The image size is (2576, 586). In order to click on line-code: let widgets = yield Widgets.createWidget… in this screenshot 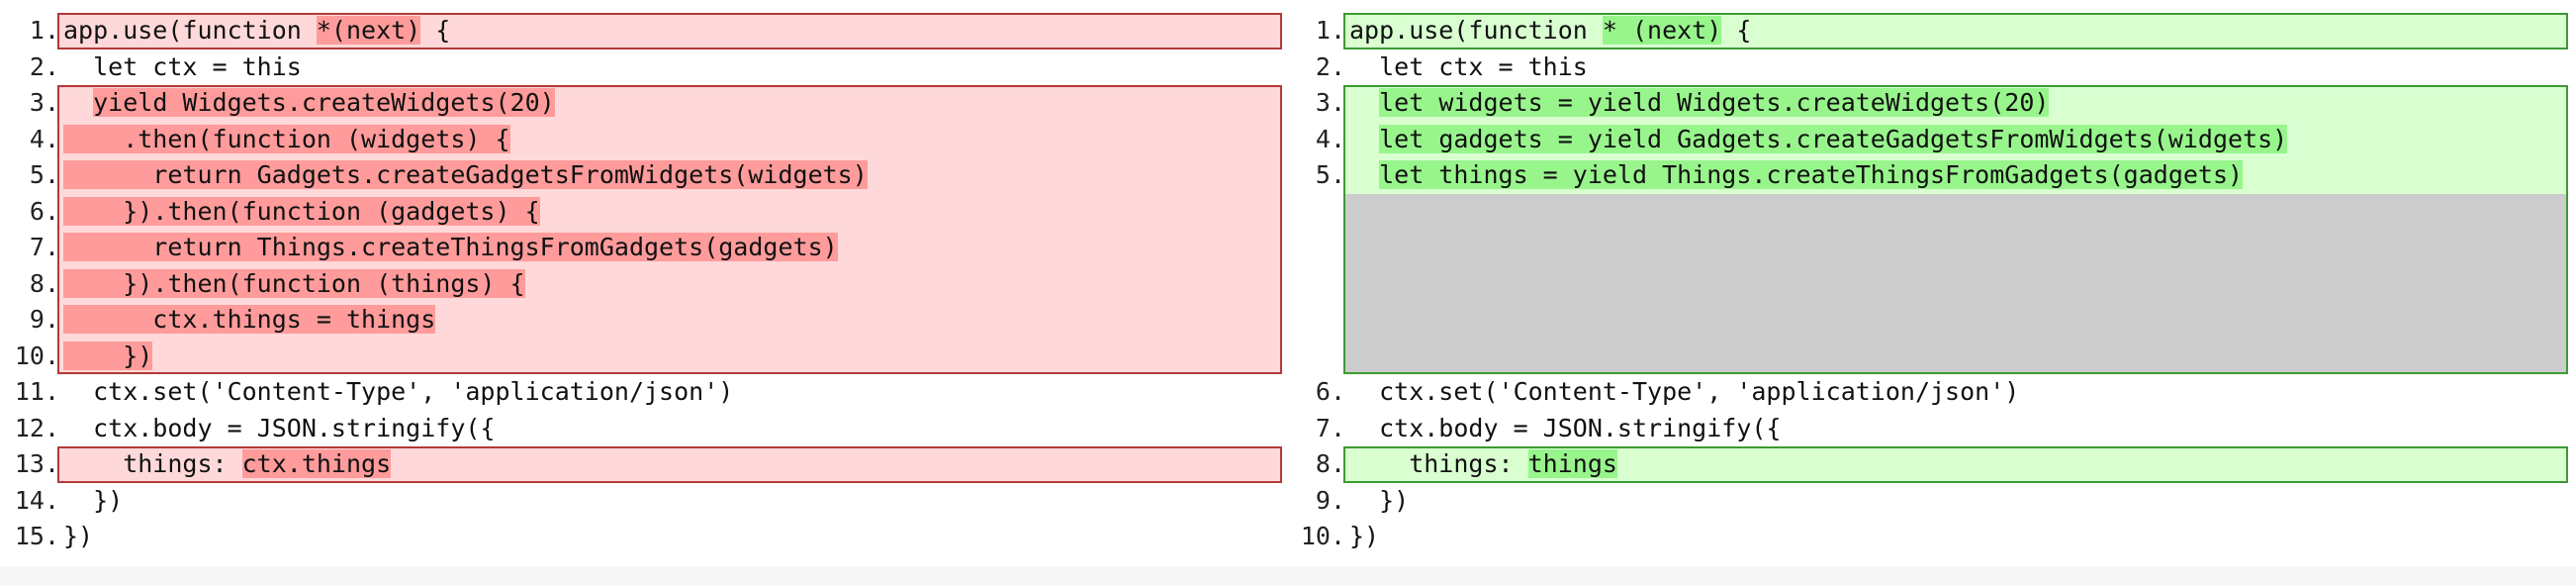, I will do `click(1959, 103)`.